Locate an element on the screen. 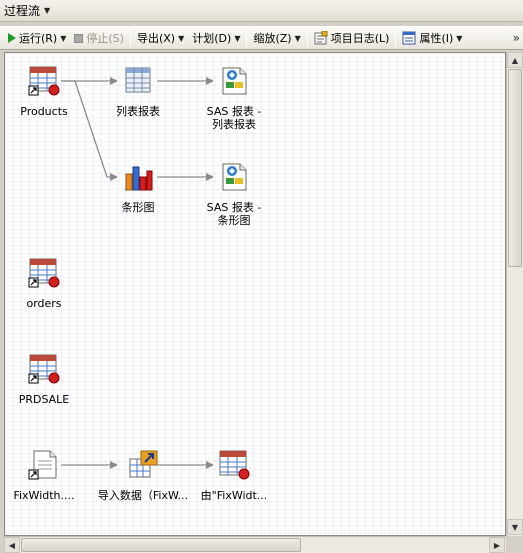 The width and height of the screenshot is (523, 553). horizontal-scroll-thumb is located at coordinates (161, 545).